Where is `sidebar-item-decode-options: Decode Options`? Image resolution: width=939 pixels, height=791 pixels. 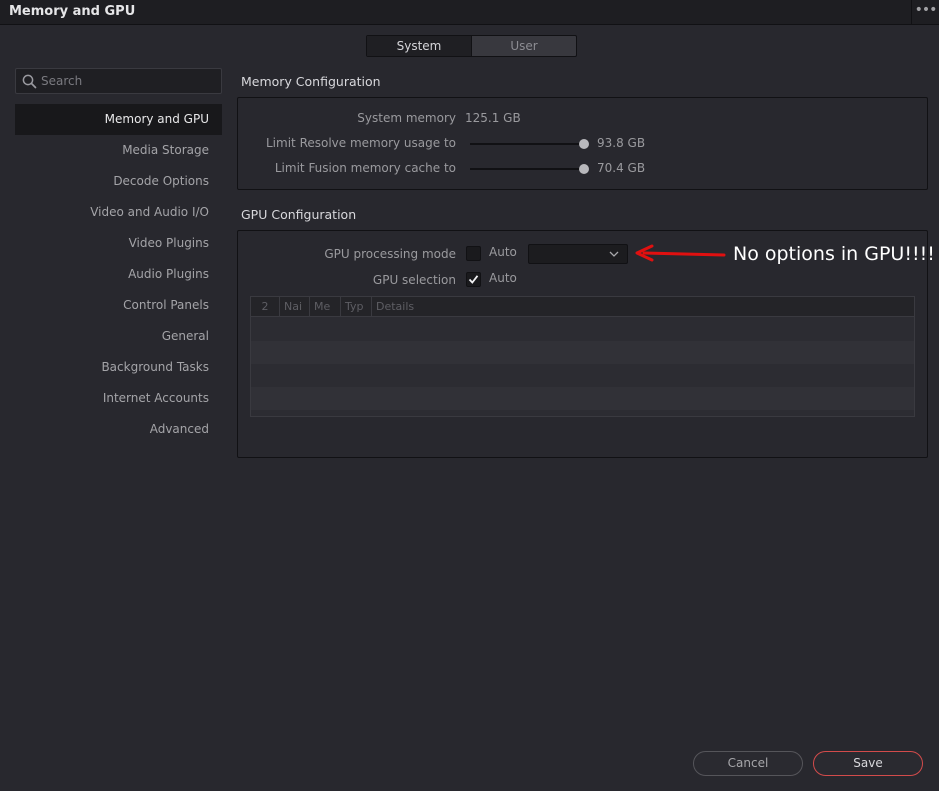 sidebar-item-decode-options: Decode Options is located at coordinates (118, 181).